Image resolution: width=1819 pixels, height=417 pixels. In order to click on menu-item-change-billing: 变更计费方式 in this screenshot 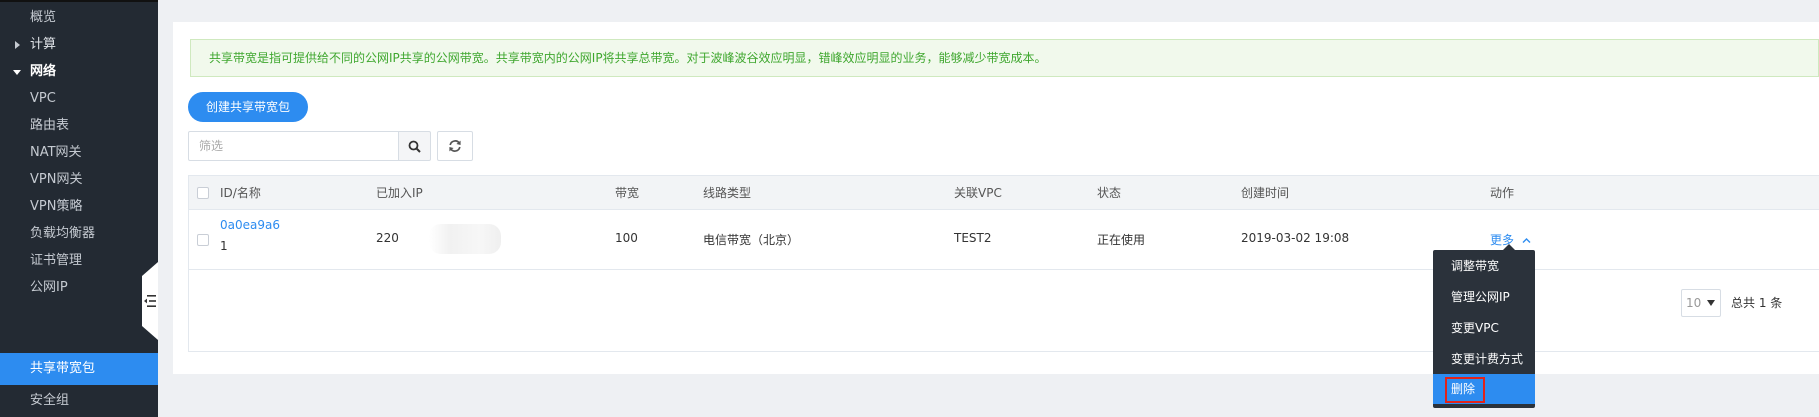, I will do `click(1484, 359)`.